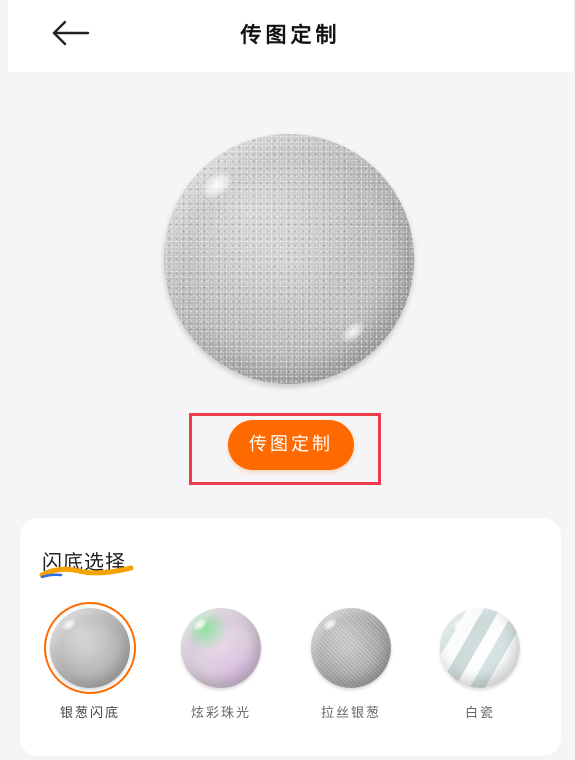 This screenshot has width=575, height=760. What do you see at coordinates (479, 713) in the screenshot?
I see `option-label: 白瓷` at bounding box center [479, 713].